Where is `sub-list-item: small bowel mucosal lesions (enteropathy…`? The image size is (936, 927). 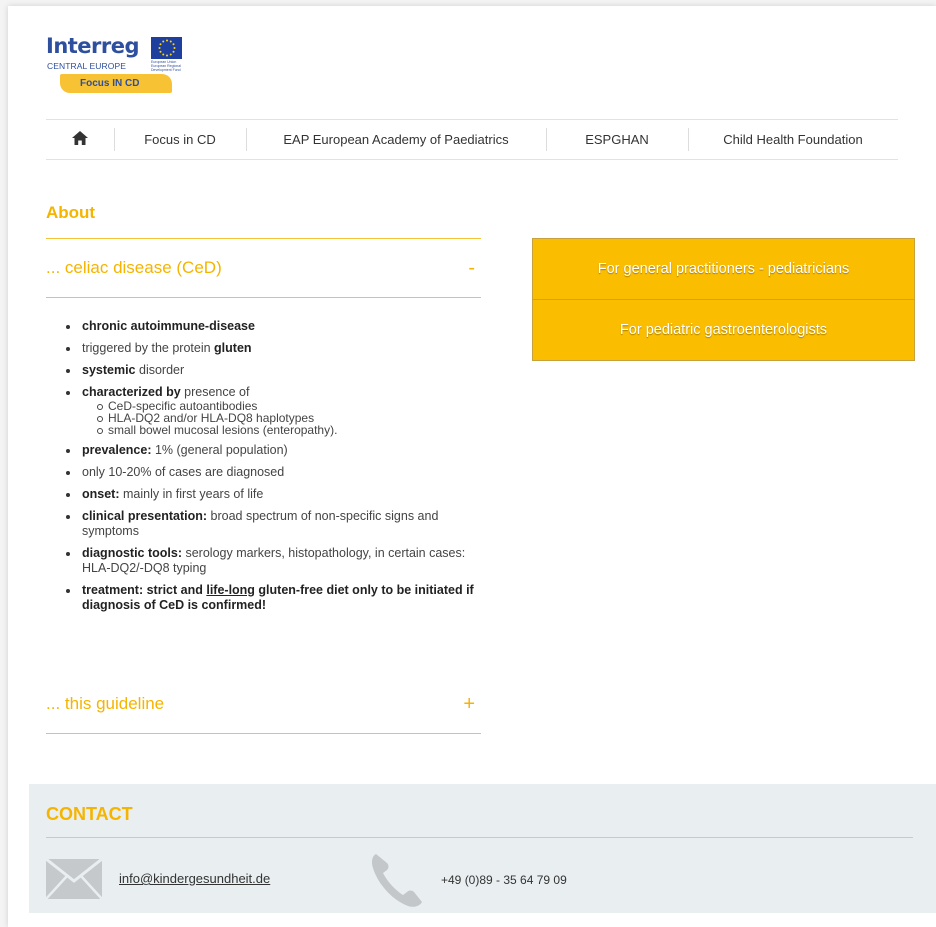 sub-list-item: small bowel mucosal lesions (enteropathy… is located at coordinates (290, 430).